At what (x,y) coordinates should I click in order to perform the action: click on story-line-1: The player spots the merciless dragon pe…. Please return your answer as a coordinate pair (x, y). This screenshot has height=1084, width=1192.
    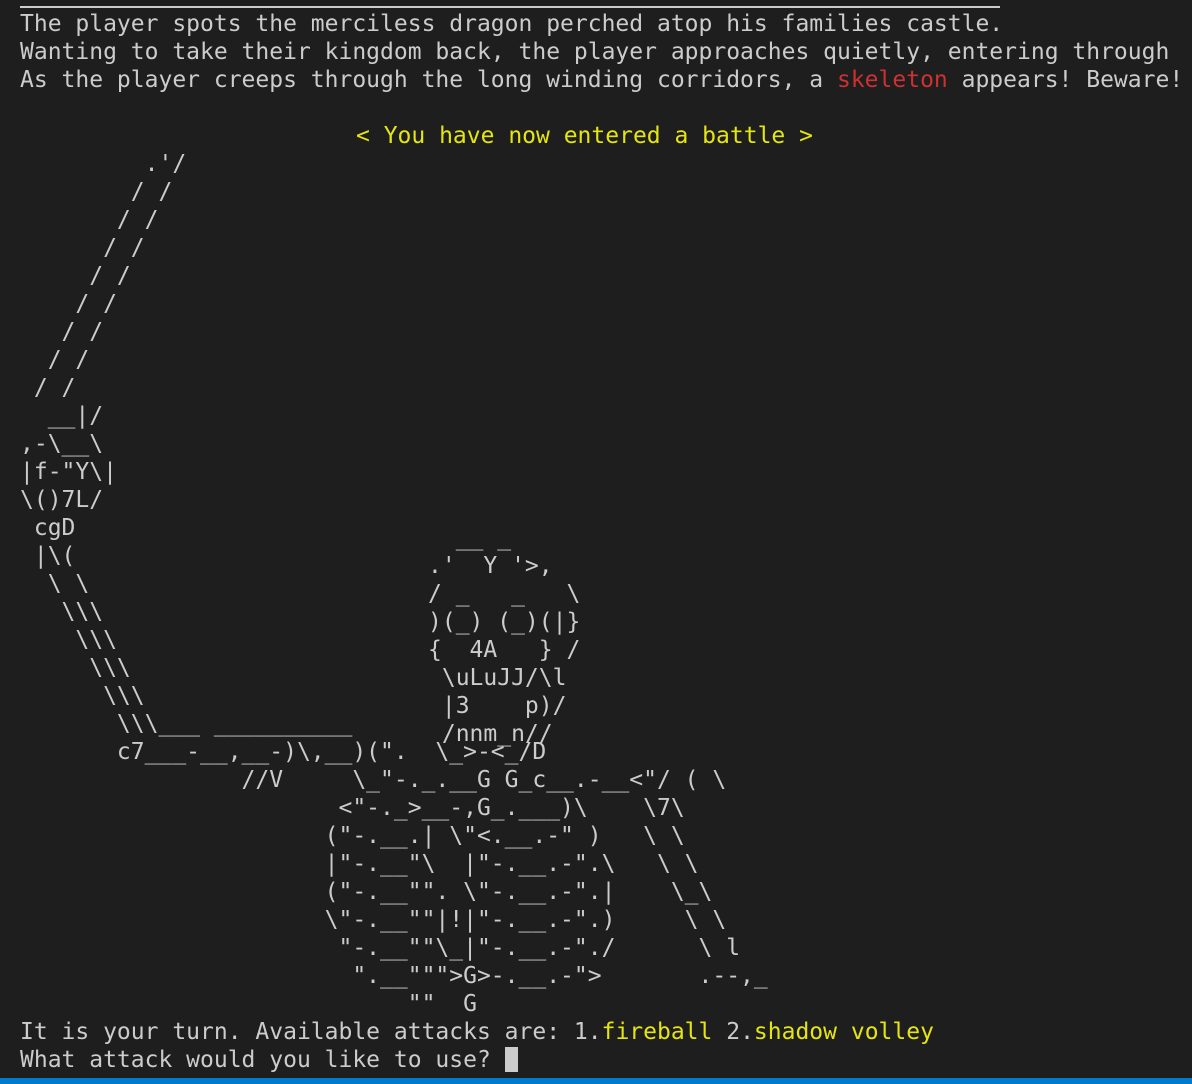
    Looking at the image, I should click on (512, 24).